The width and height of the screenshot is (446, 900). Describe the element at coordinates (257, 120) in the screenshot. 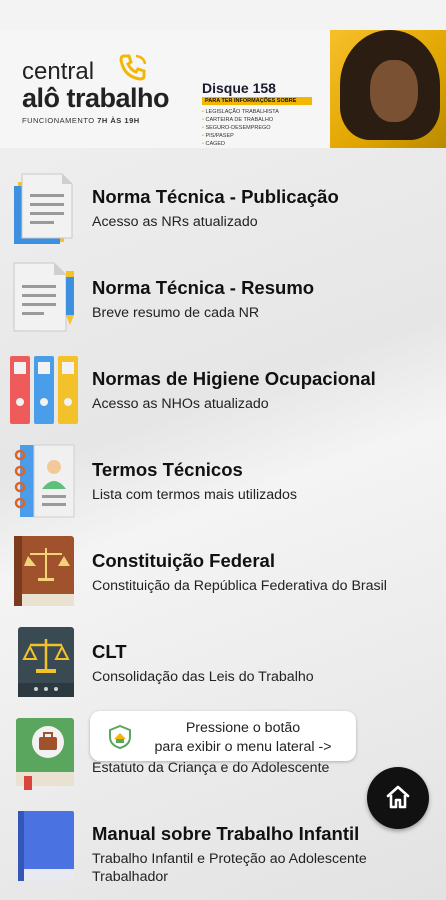

I see `topic-item: CARTEIRA DE TRABALHO` at that location.